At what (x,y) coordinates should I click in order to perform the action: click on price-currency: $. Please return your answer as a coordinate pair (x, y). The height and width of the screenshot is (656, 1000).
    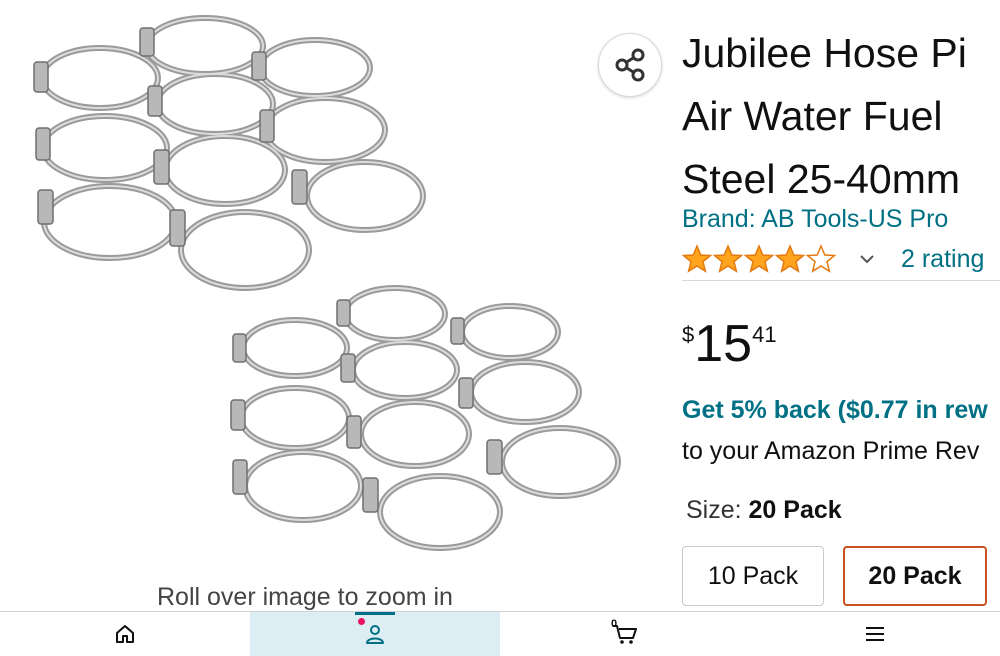
    Looking at the image, I should click on (688, 334).